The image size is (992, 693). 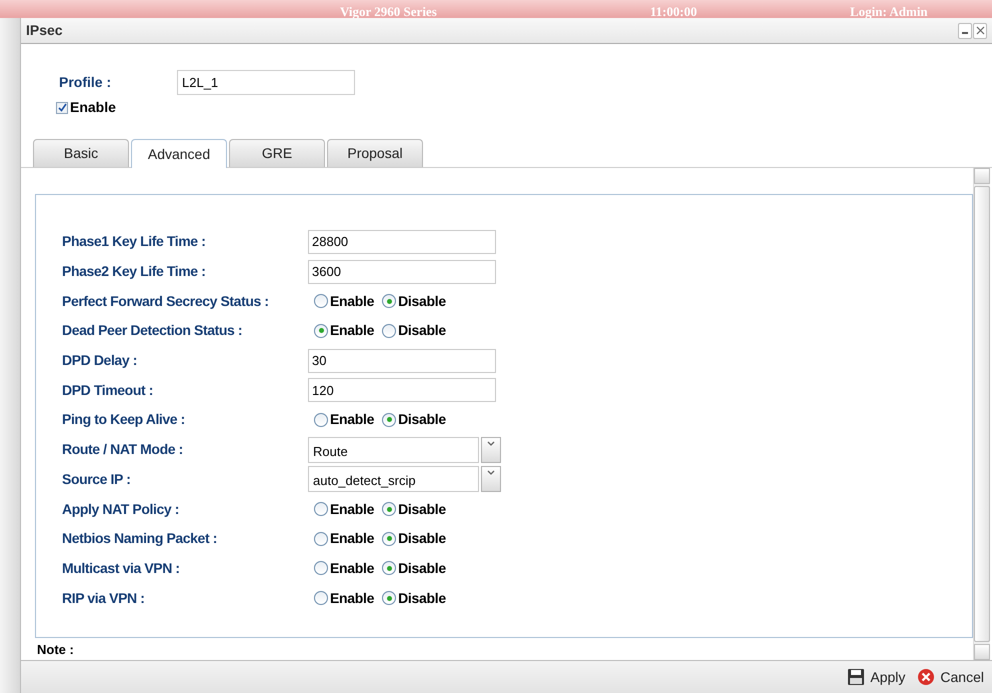 What do you see at coordinates (926, 677) in the screenshot?
I see `cancel-icon` at bounding box center [926, 677].